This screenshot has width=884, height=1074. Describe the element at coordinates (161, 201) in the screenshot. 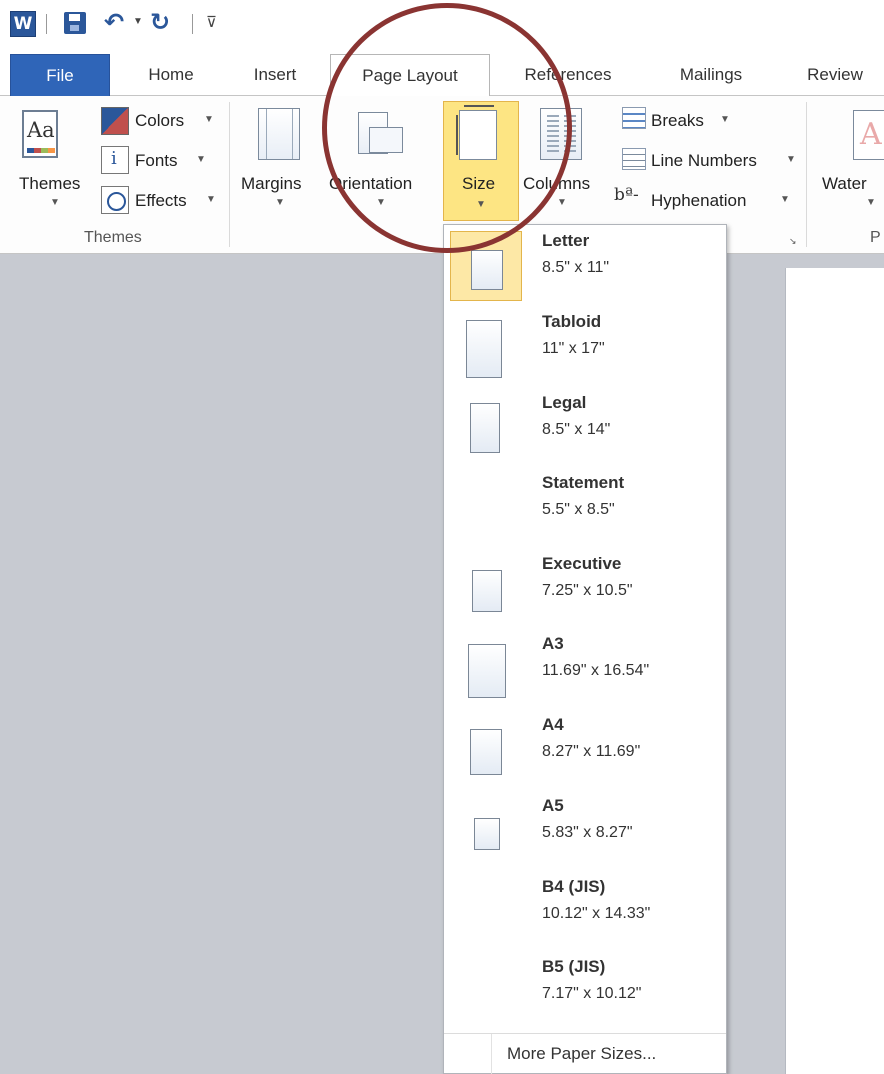

I see `effects-button-label: Effects` at that location.